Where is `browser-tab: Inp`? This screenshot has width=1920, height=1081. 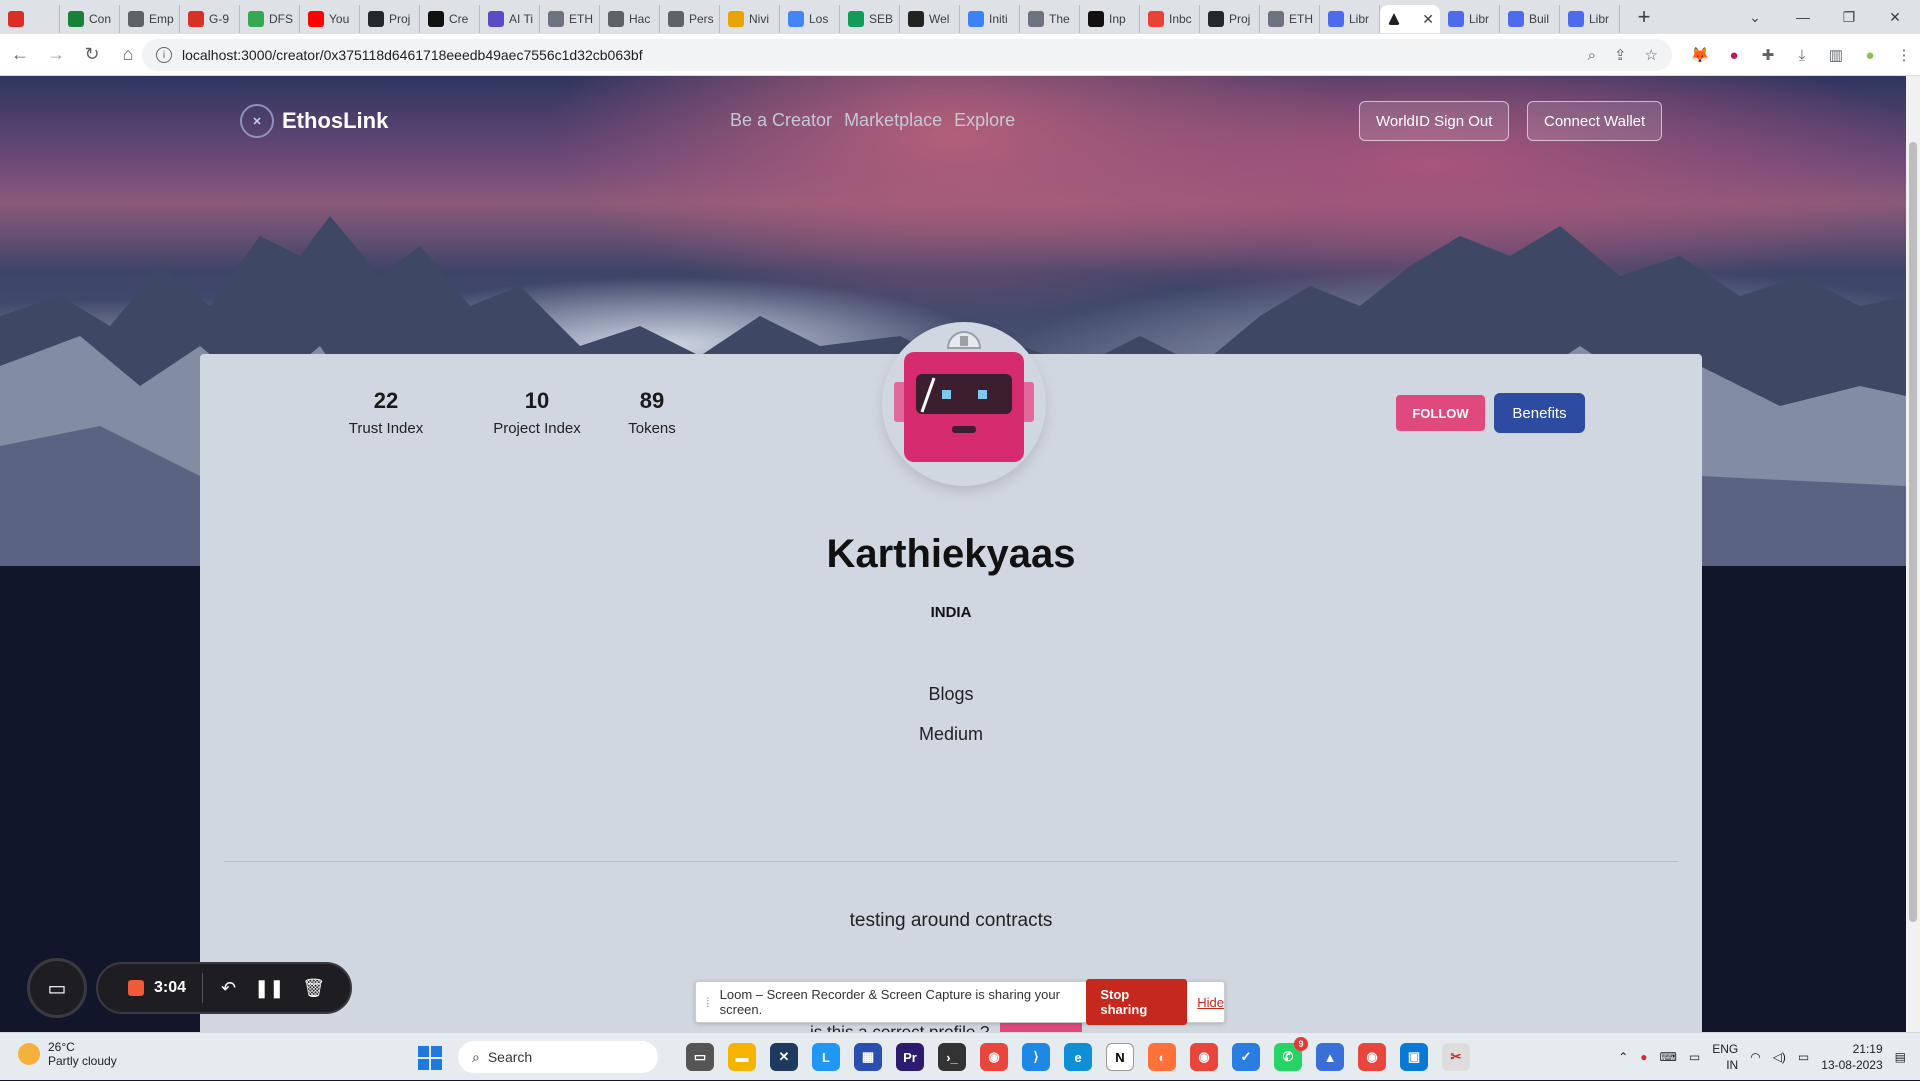
browser-tab: Inp is located at coordinates (1110, 19).